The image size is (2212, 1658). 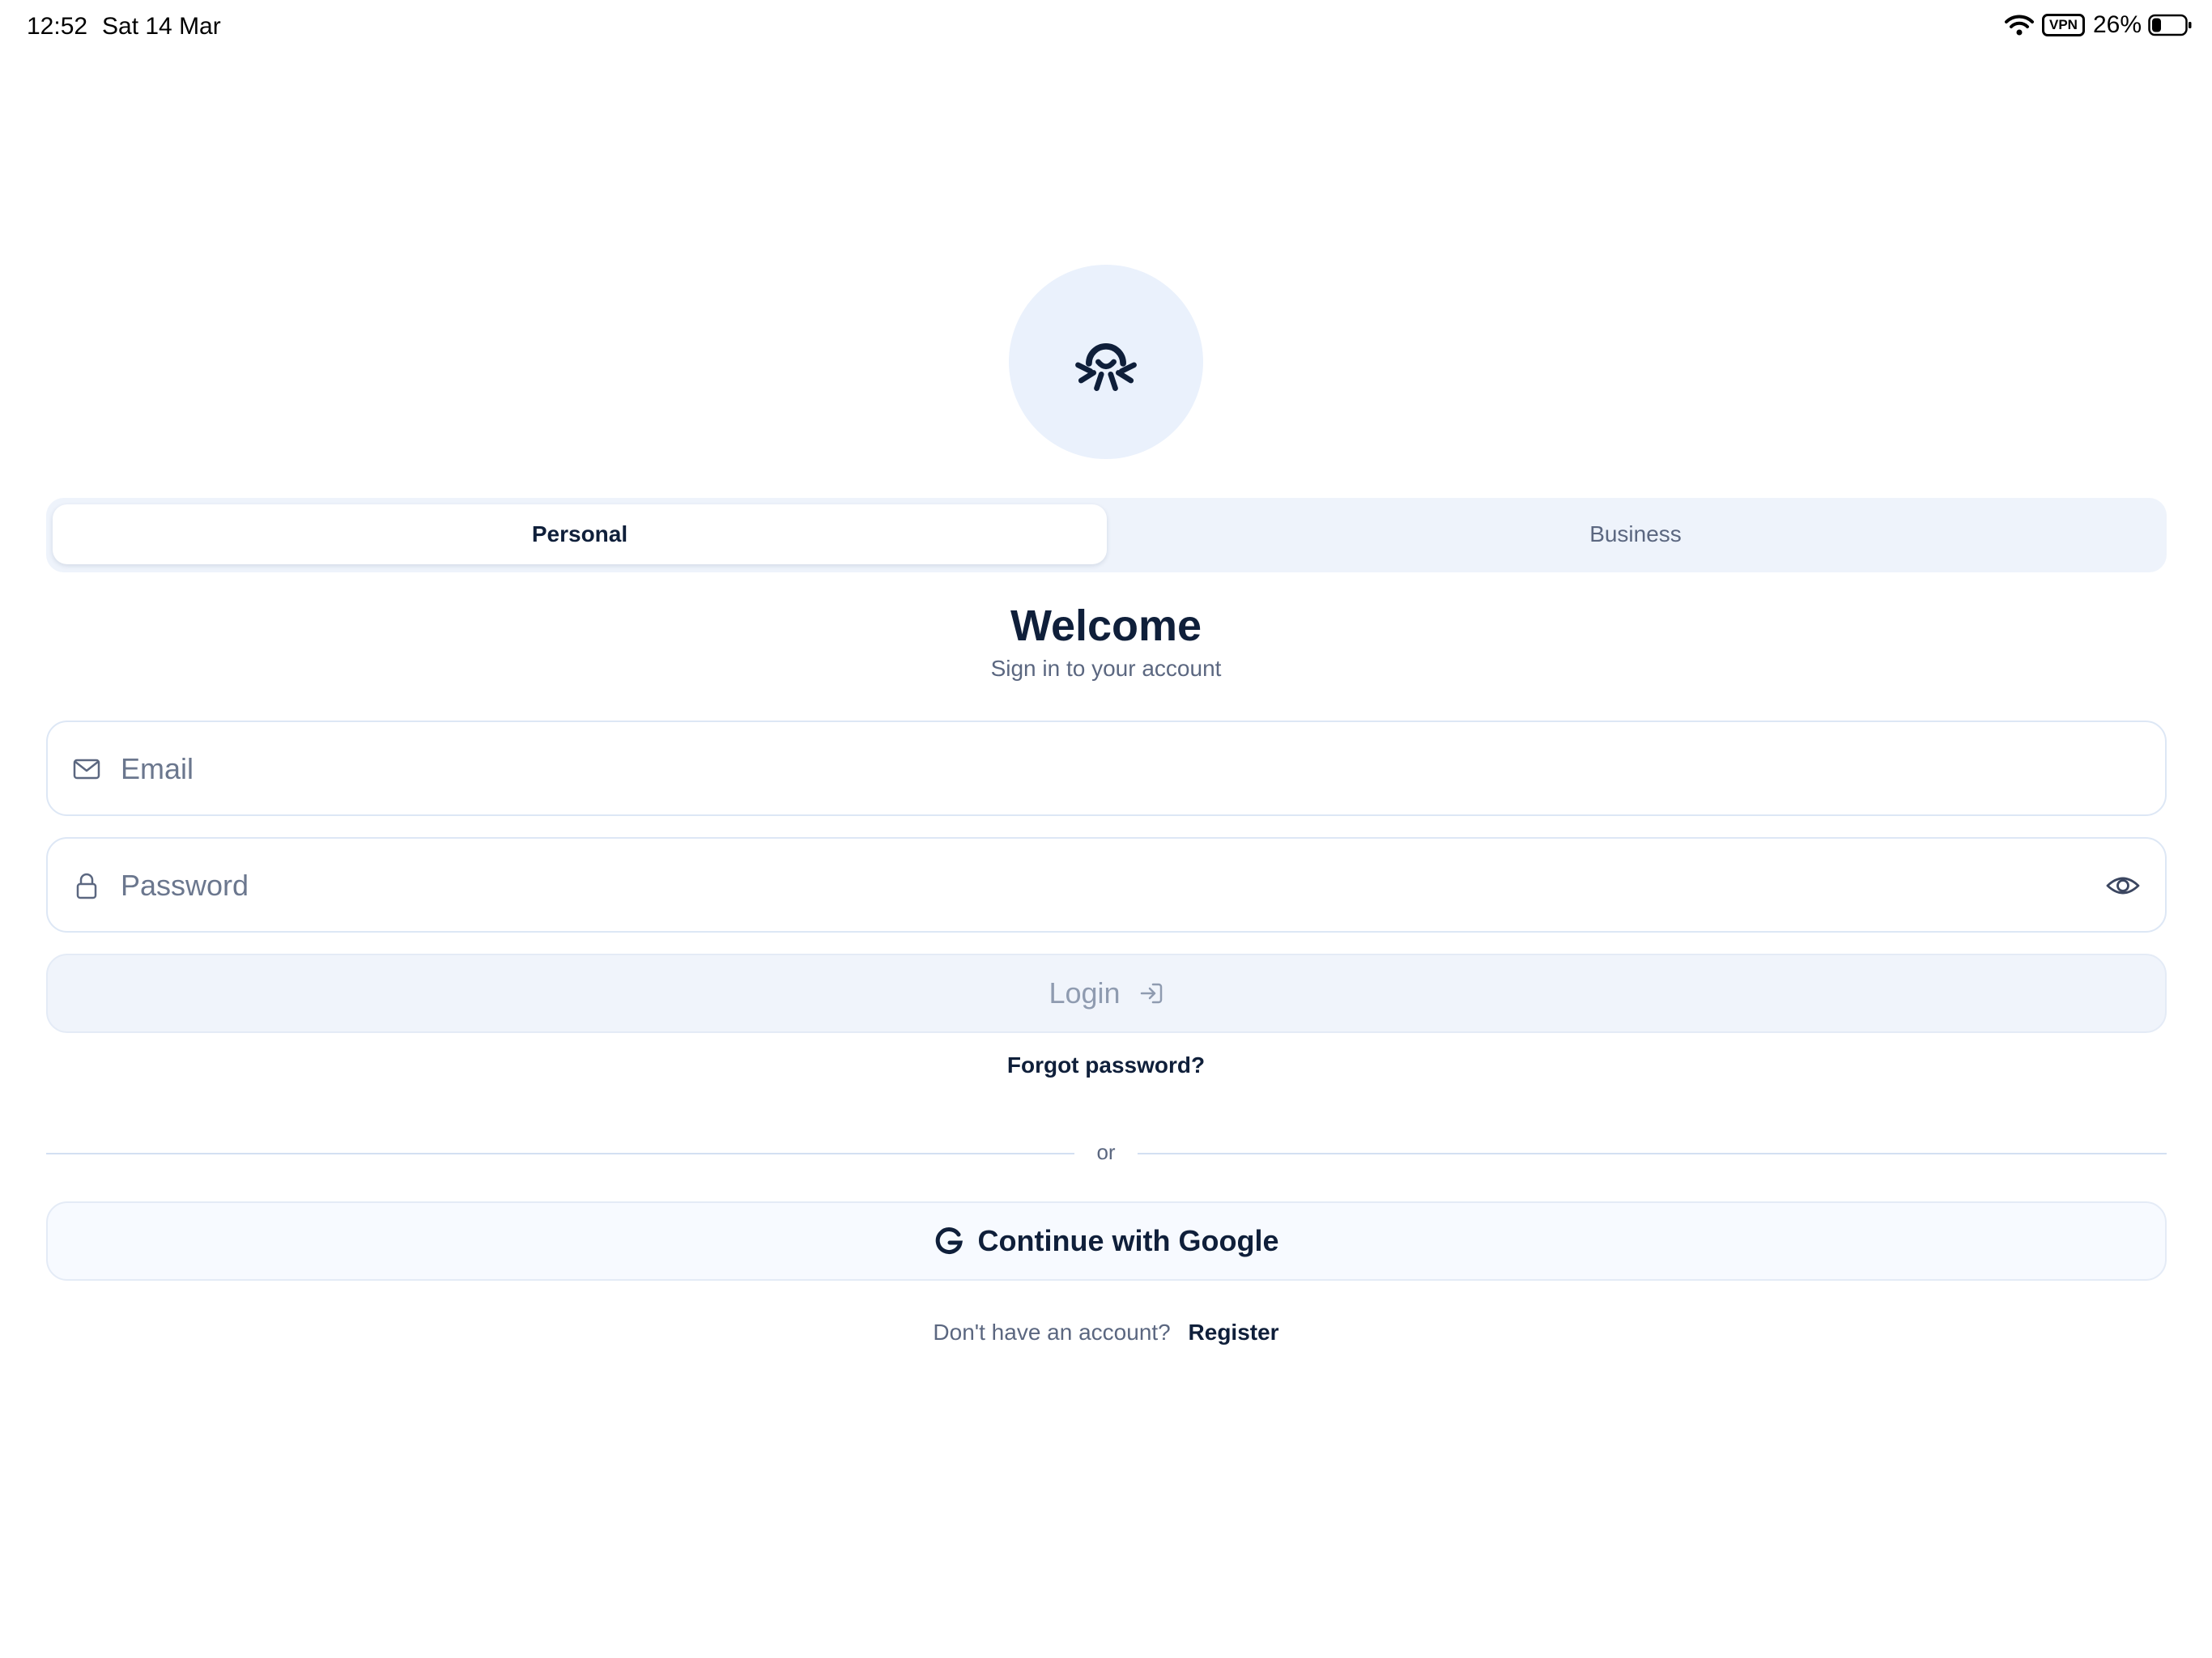 What do you see at coordinates (1106, 366) in the screenshot?
I see `logo-icon` at bounding box center [1106, 366].